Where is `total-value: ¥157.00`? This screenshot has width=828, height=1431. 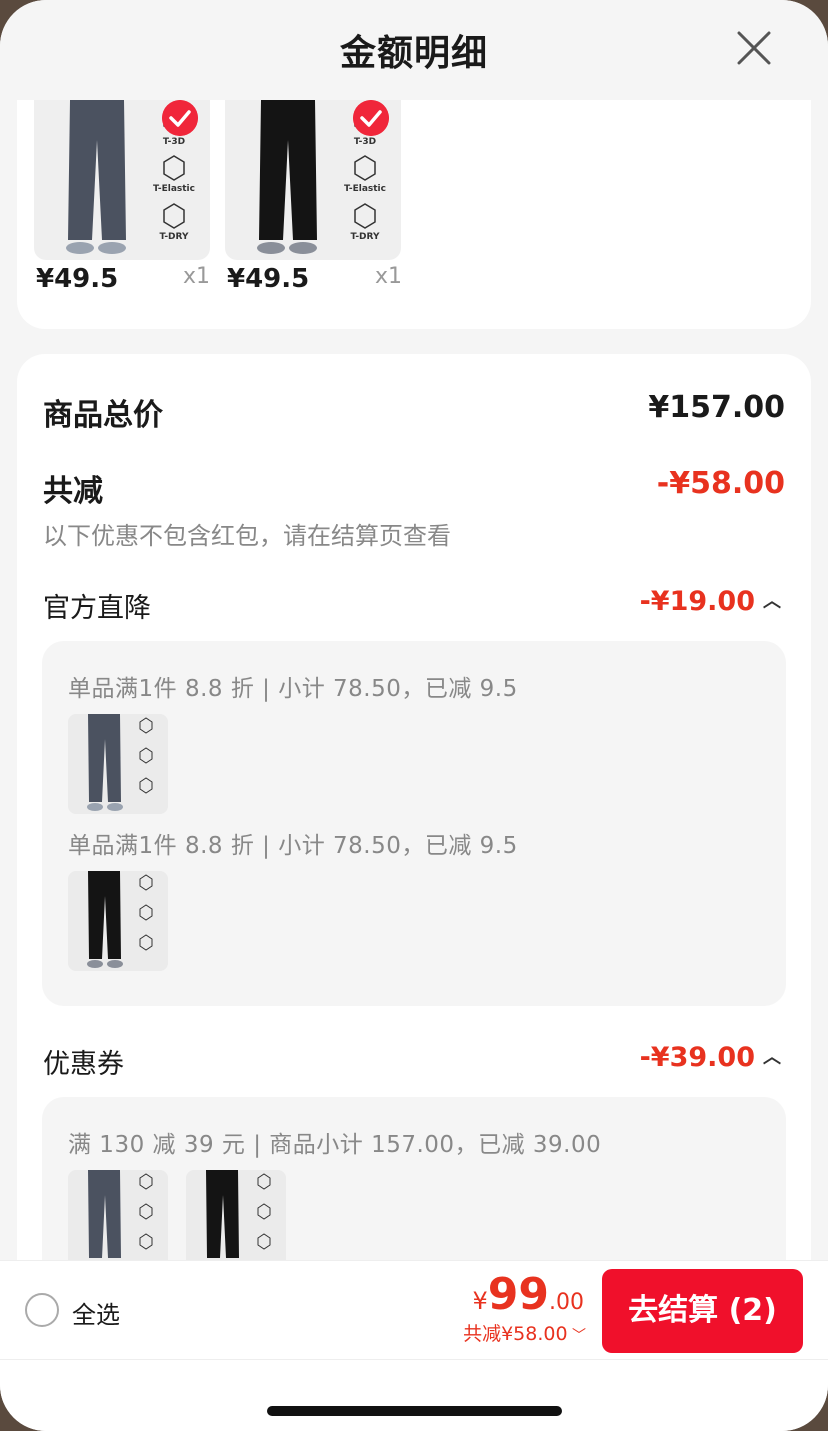 total-value: ¥157.00 is located at coordinates (716, 407).